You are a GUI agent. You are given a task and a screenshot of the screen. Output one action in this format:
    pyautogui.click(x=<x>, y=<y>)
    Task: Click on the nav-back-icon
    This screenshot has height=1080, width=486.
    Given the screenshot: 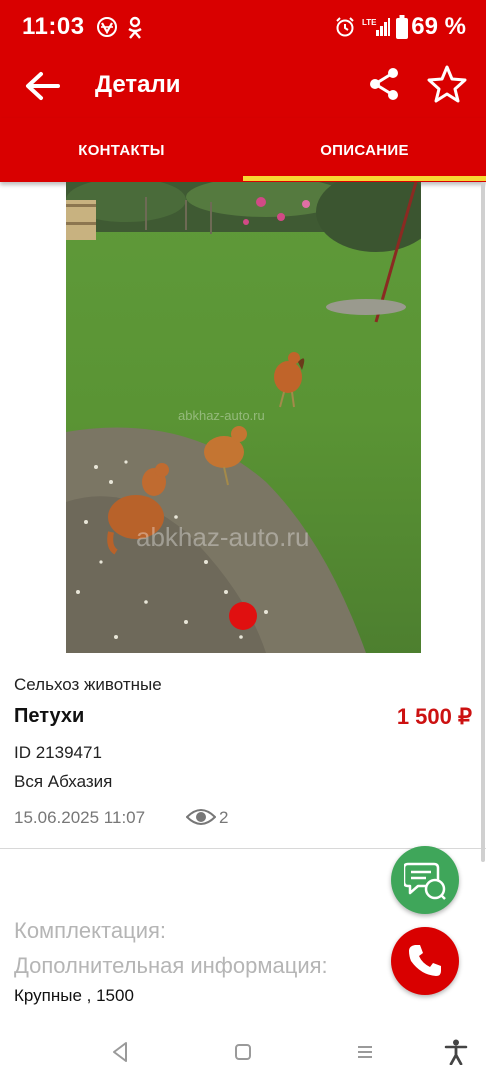 What is the action you would take?
    pyautogui.click(x=120, y=1052)
    